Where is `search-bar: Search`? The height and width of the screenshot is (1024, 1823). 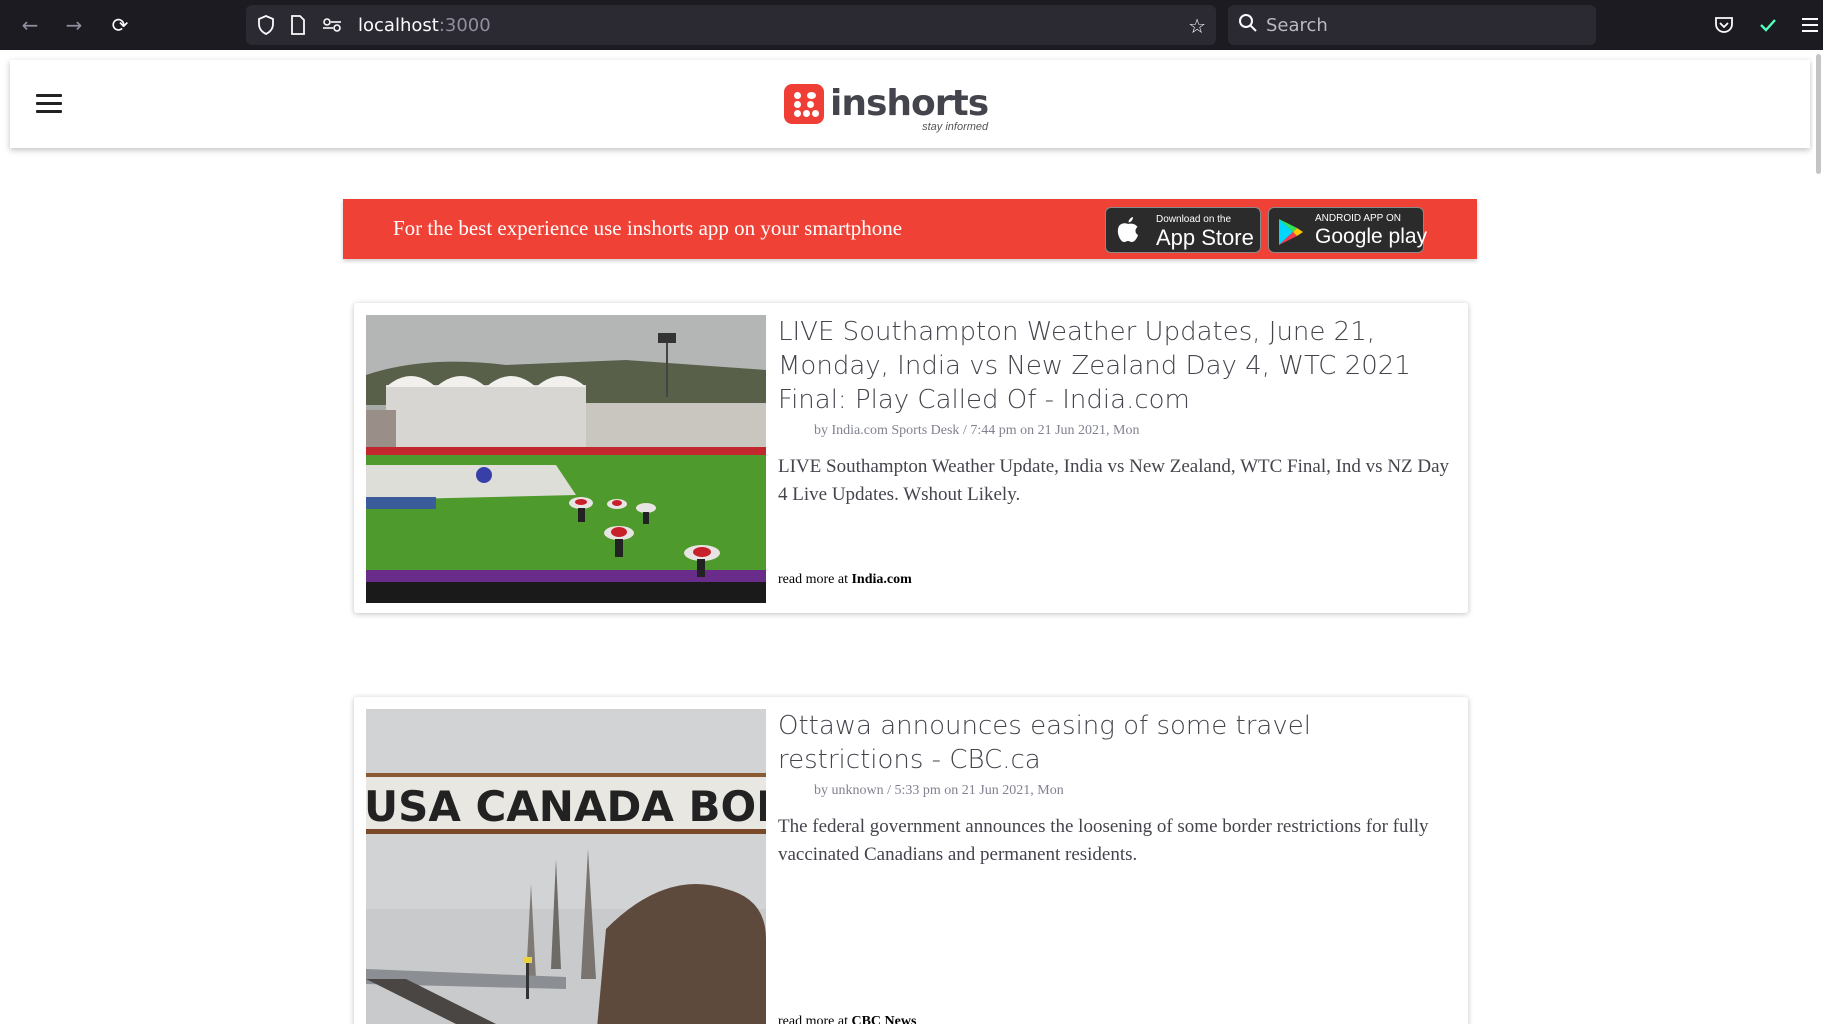 search-bar: Search is located at coordinates (1412, 25).